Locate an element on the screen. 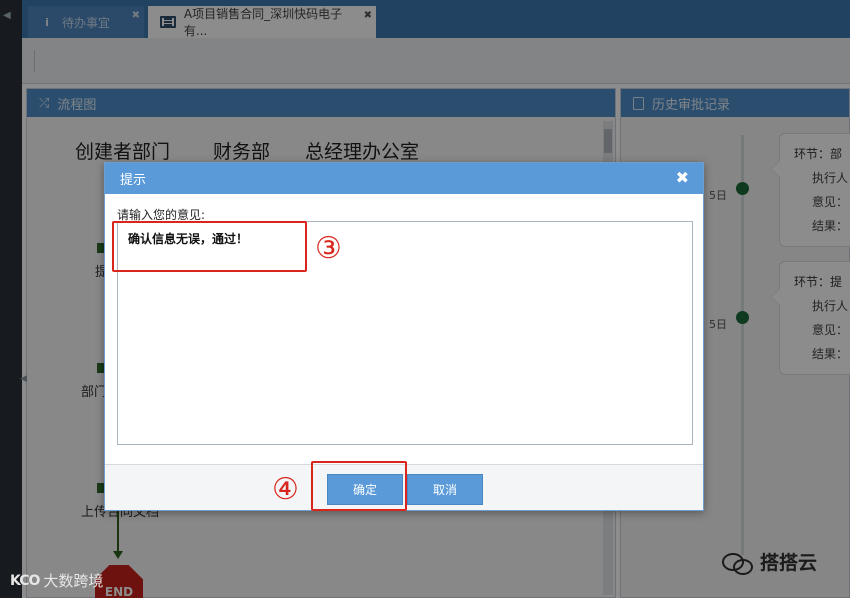 The height and width of the screenshot is (598, 850). close-icon: ✖ is located at coordinates (682, 177).